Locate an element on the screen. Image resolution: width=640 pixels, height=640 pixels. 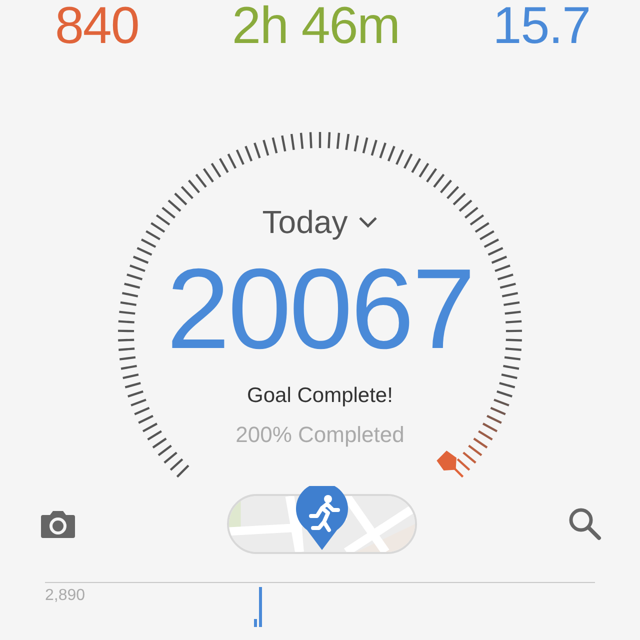
chevron-icon is located at coordinates (368, 222).